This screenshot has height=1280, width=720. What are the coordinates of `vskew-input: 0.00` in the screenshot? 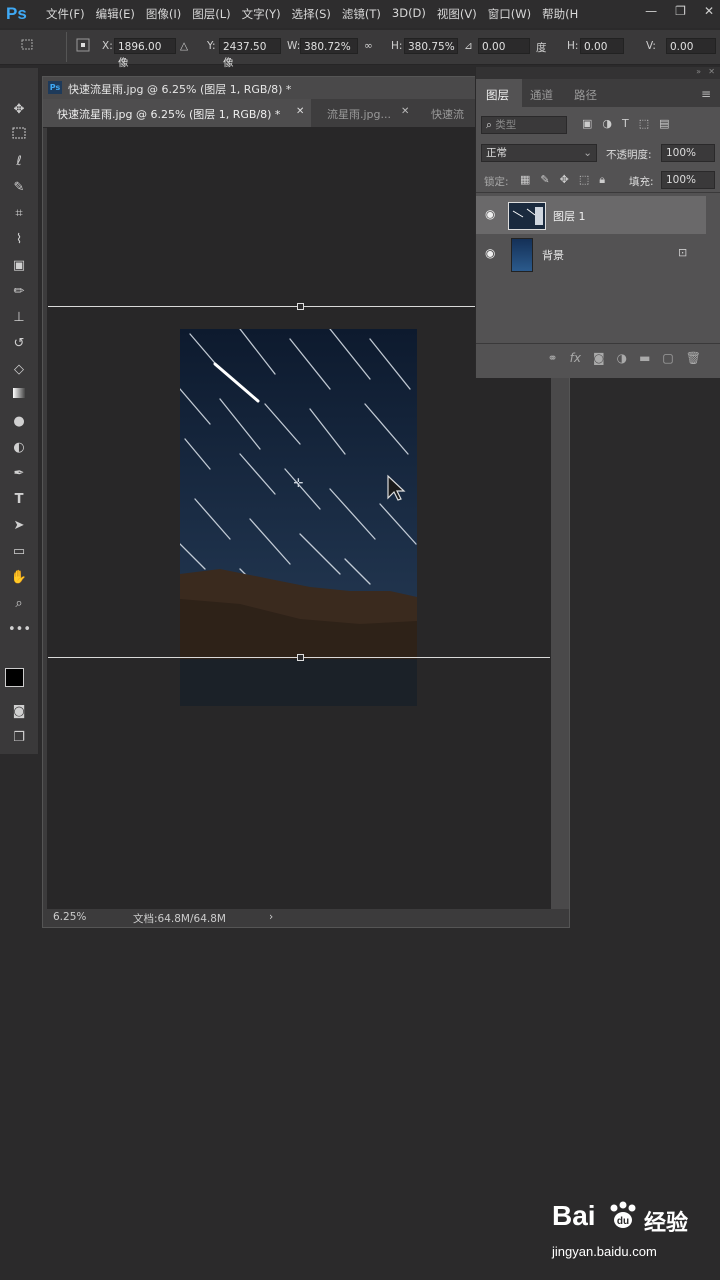 It's located at (691, 46).